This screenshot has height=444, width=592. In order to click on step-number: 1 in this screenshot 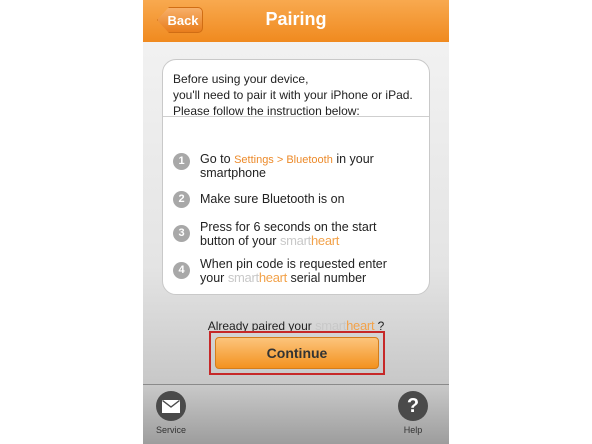, I will do `click(181, 161)`.